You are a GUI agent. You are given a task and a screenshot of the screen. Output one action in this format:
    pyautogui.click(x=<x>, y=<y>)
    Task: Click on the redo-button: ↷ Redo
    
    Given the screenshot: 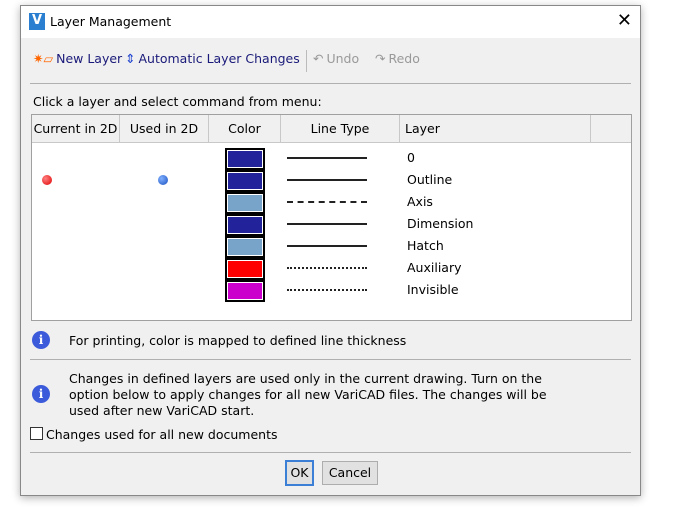 What is the action you would take?
    pyautogui.click(x=397, y=58)
    